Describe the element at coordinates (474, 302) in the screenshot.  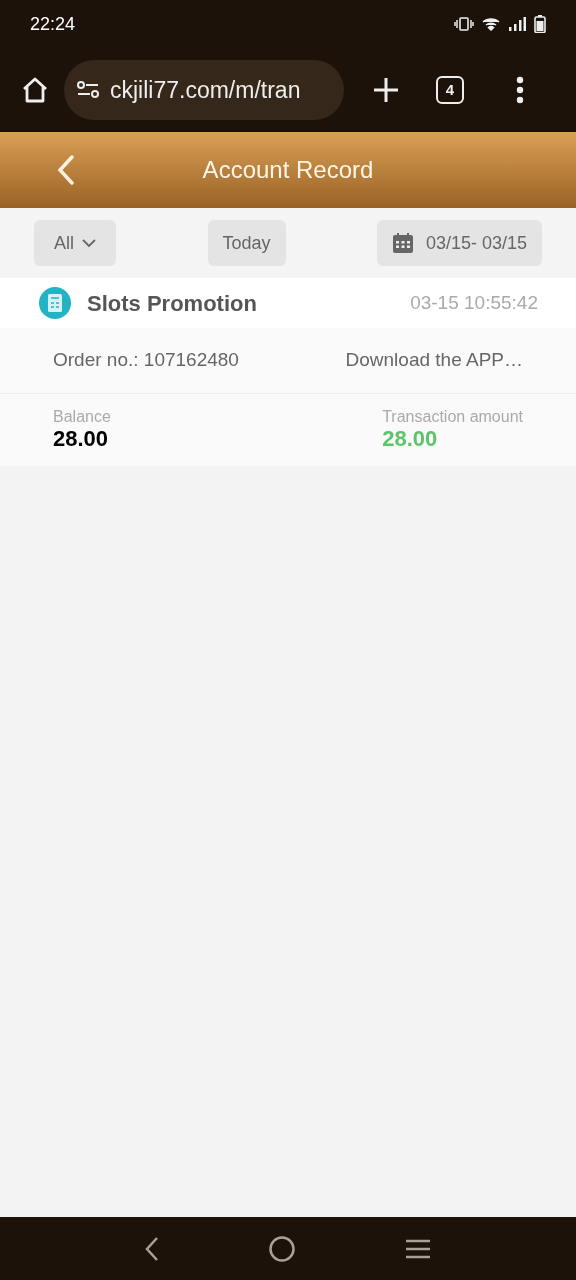
I see `record-time: 03-15 10:55:42` at that location.